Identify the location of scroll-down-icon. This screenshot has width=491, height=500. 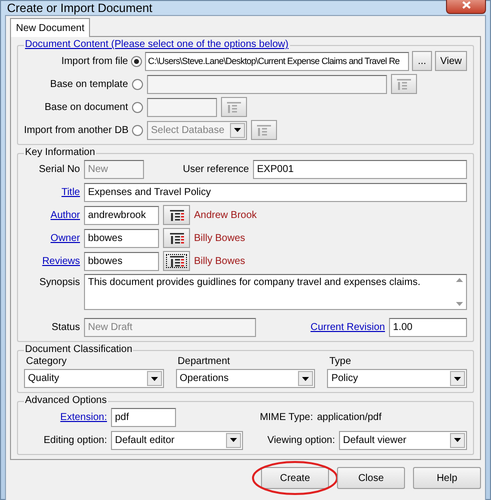
(459, 304).